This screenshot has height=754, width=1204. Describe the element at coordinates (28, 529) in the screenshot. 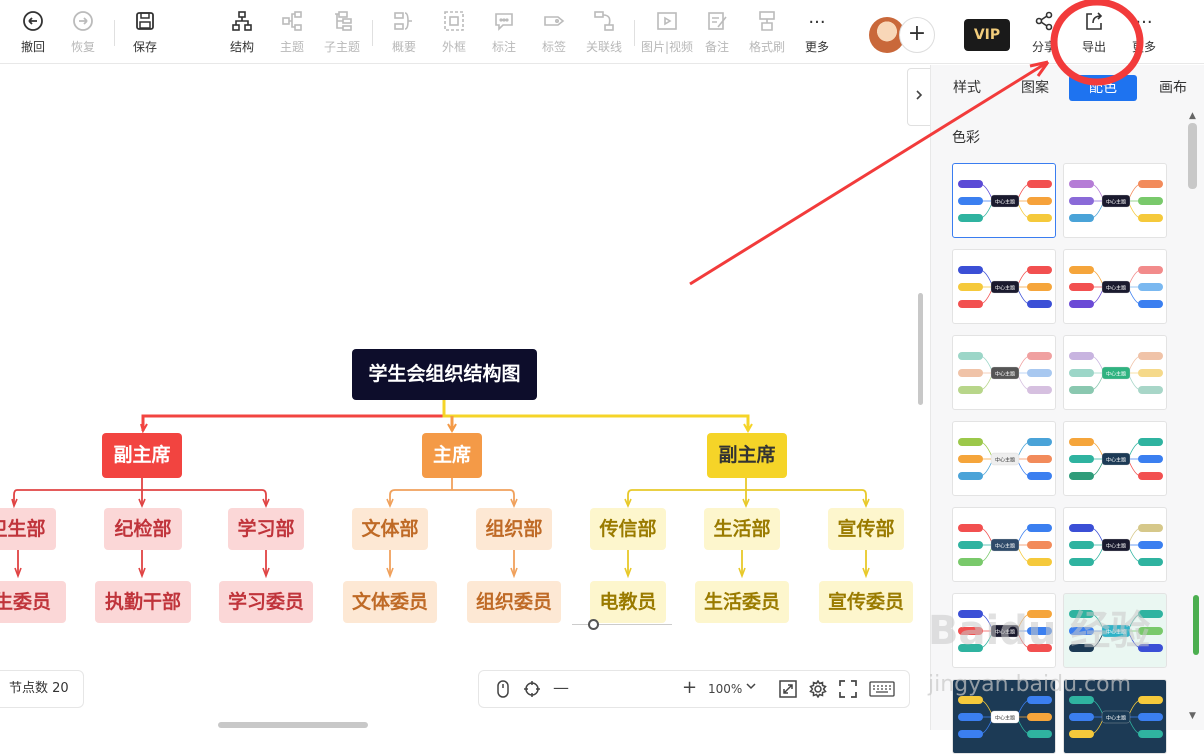

I see `subtopic-health-dept: 卫生部` at that location.